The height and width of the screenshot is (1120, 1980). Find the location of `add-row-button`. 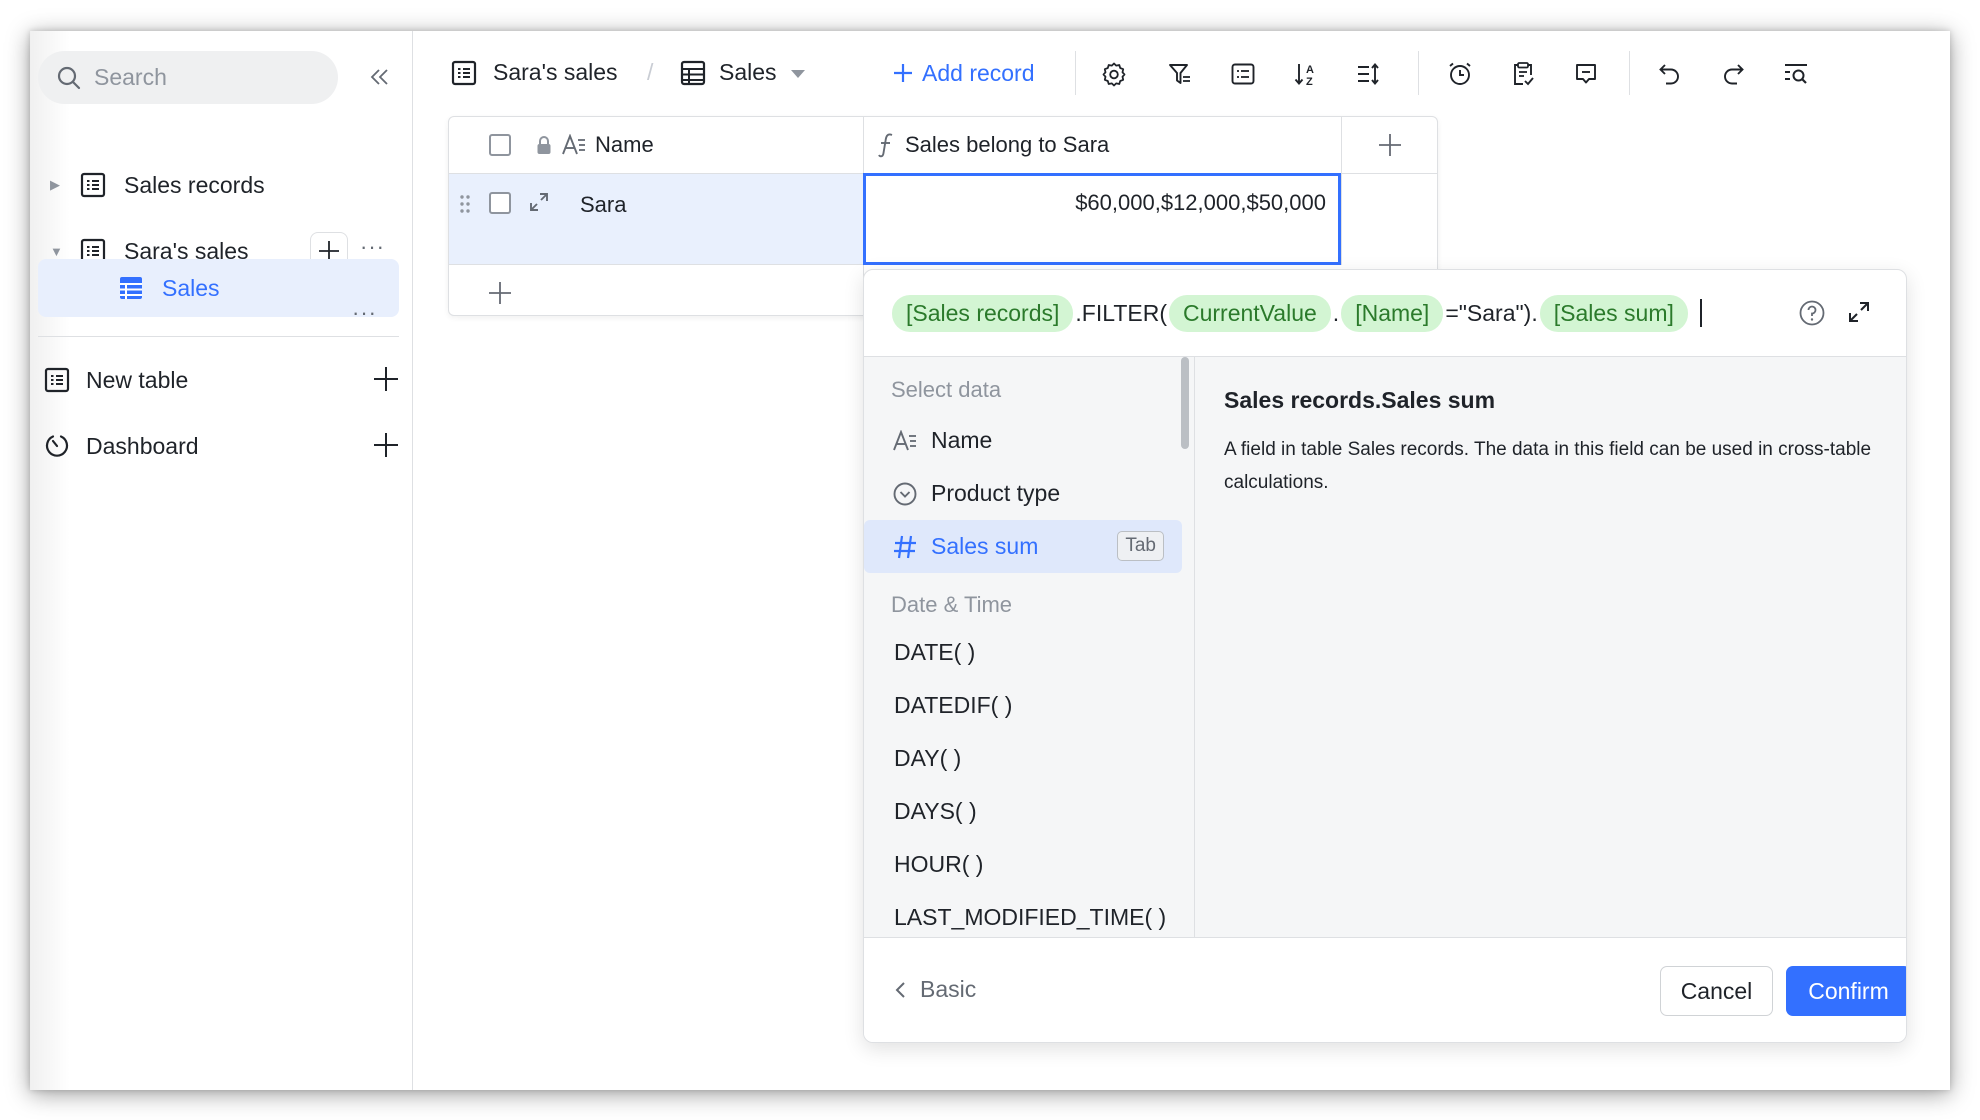

add-row-button is located at coordinates (500, 295).